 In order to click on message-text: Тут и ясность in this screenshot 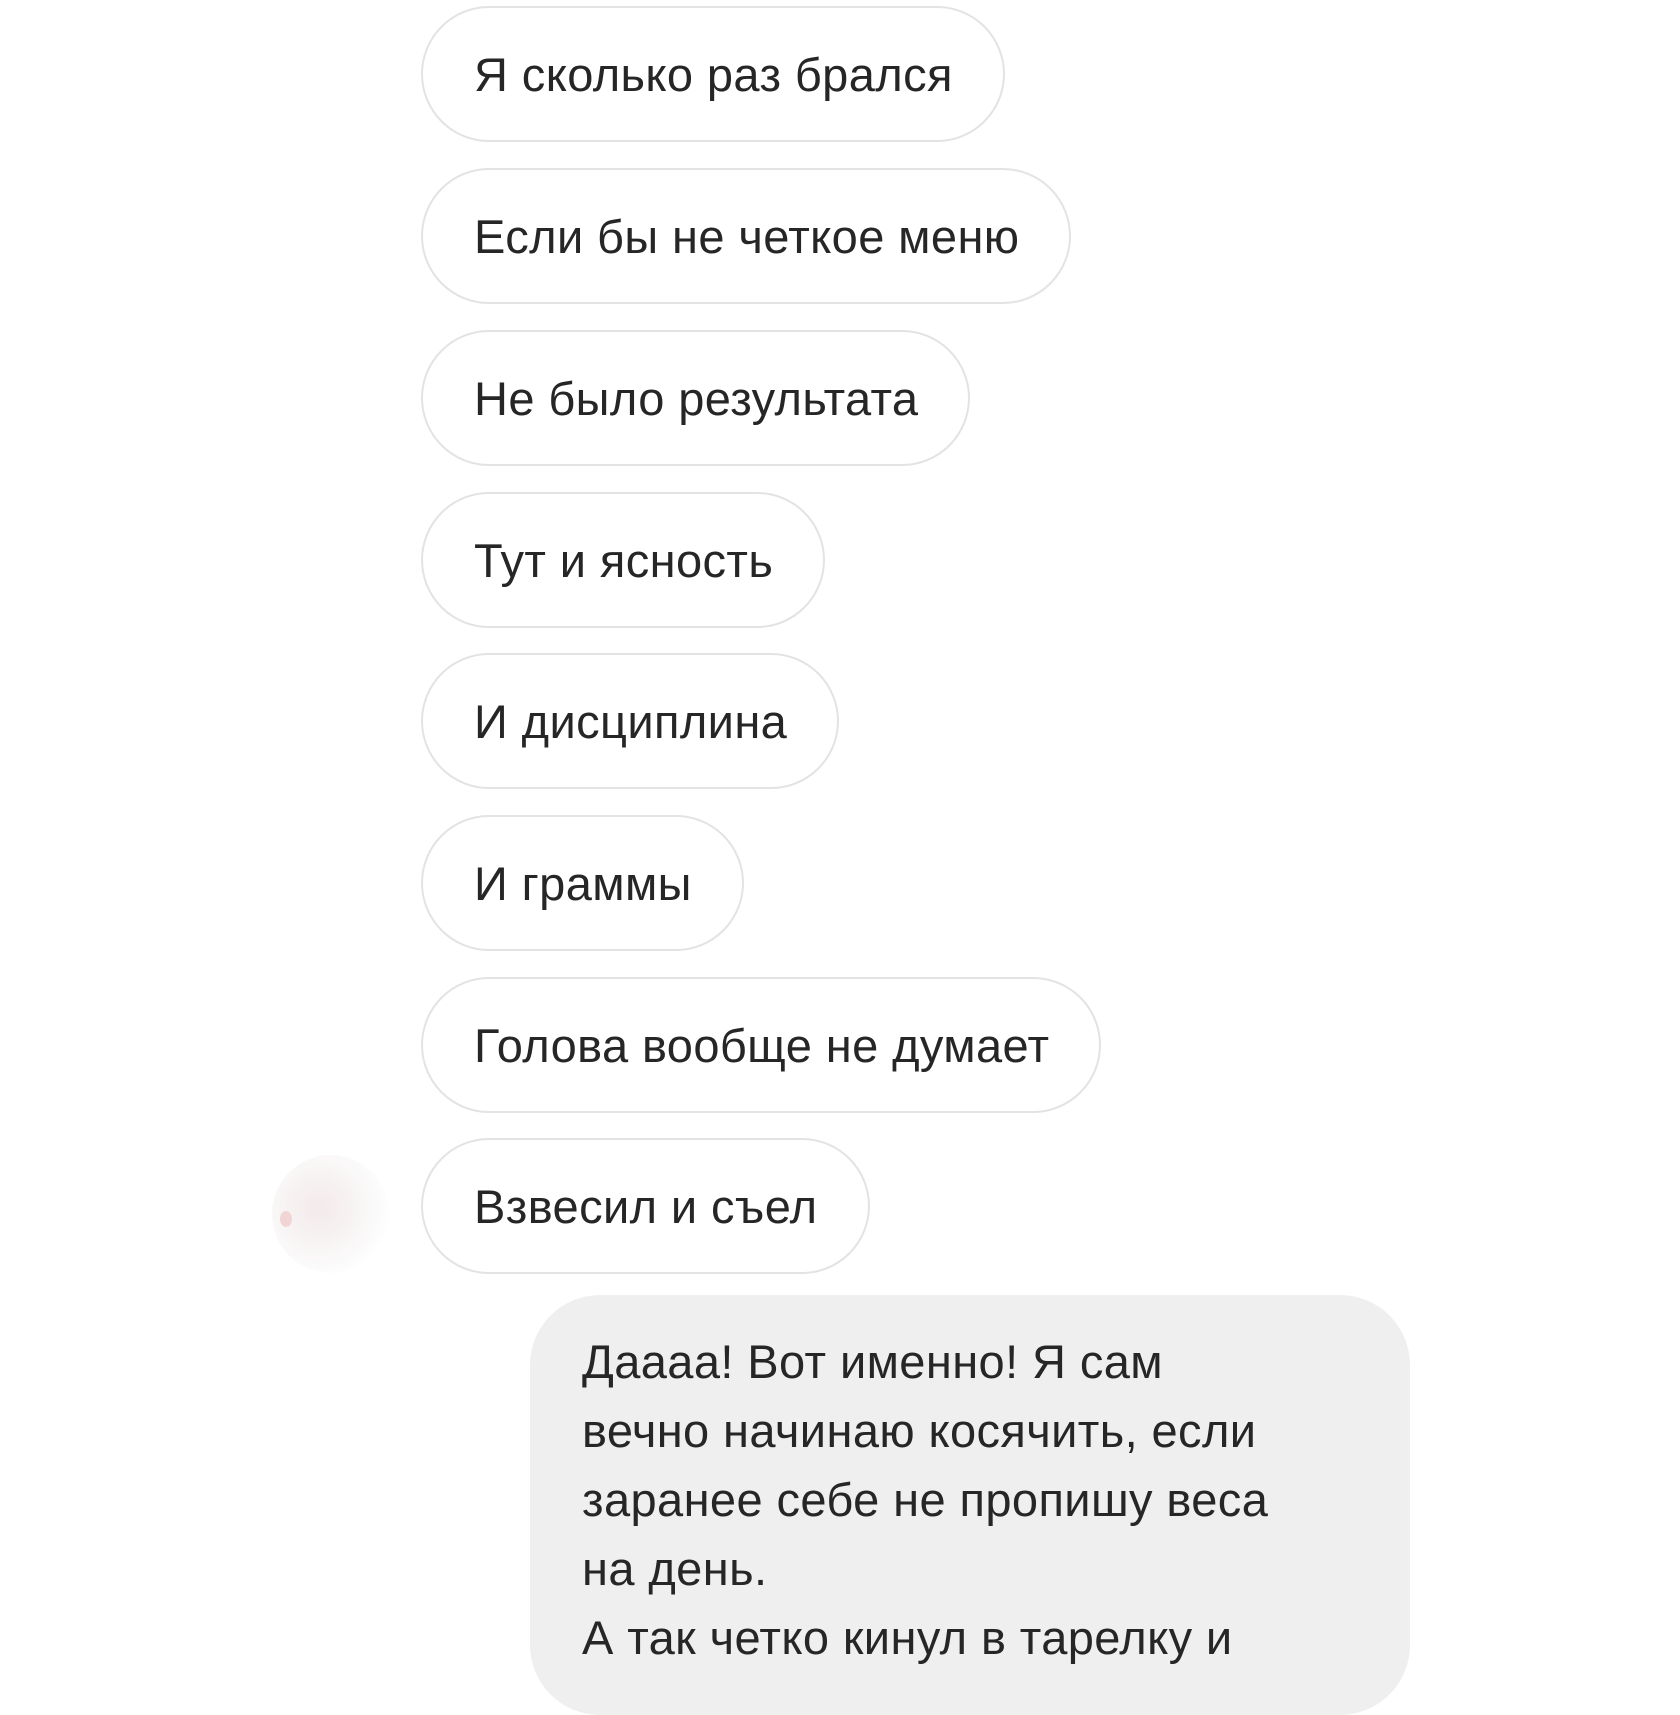, I will do `click(624, 560)`.